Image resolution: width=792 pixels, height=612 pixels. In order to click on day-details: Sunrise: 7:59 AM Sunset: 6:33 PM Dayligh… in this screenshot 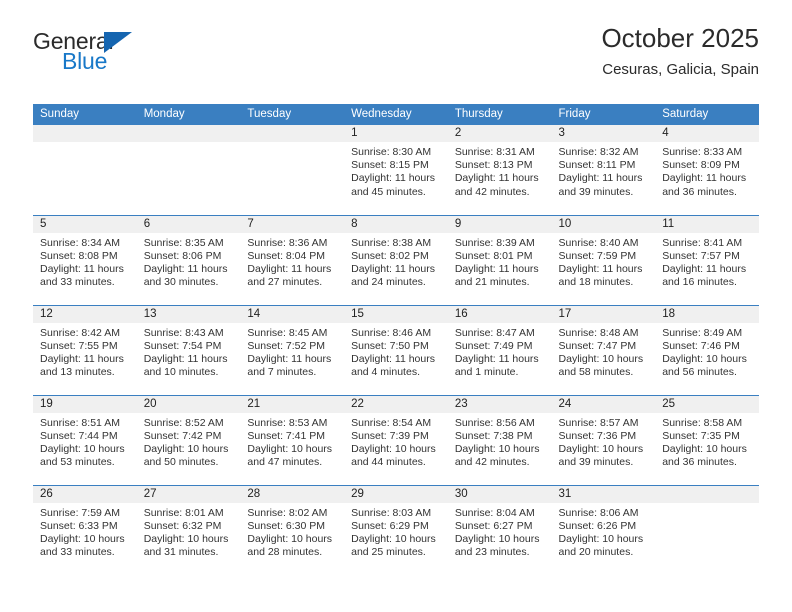, I will do `click(85, 531)`.